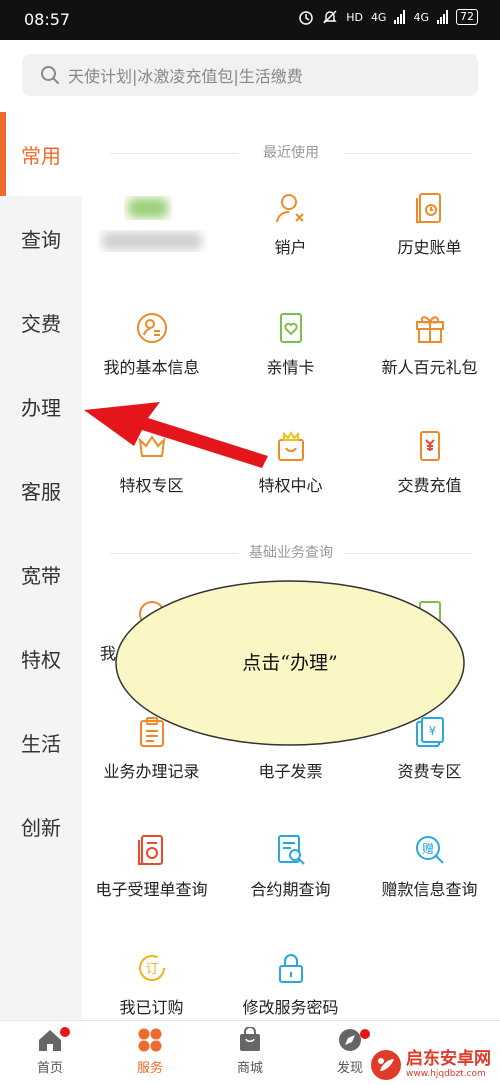 The image size is (500, 1085). I want to click on receipt-icon, so click(150, 850).